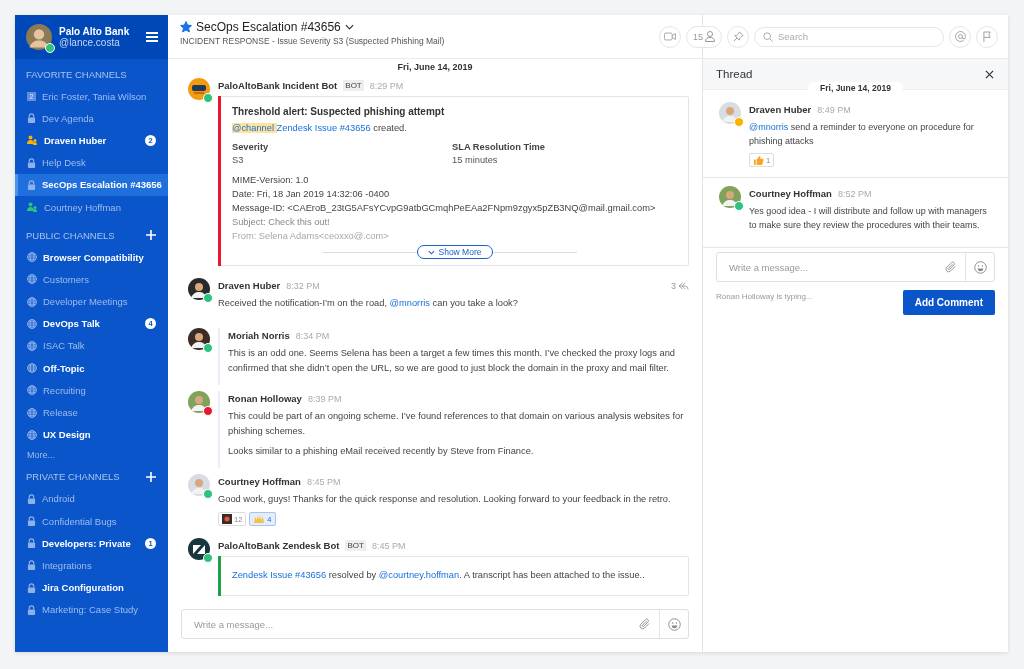 The width and height of the screenshot is (1024, 669). Describe the element at coordinates (238, 160) in the screenshot. I see `field-value: S3` at that location.